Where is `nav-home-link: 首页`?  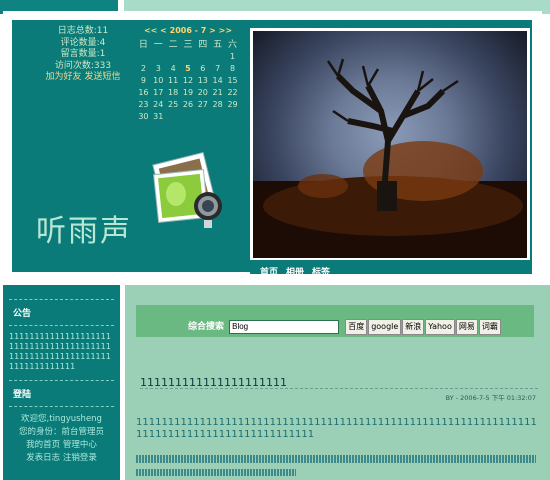 nav-home-link: 首页 is located at coordinates (269, 273).